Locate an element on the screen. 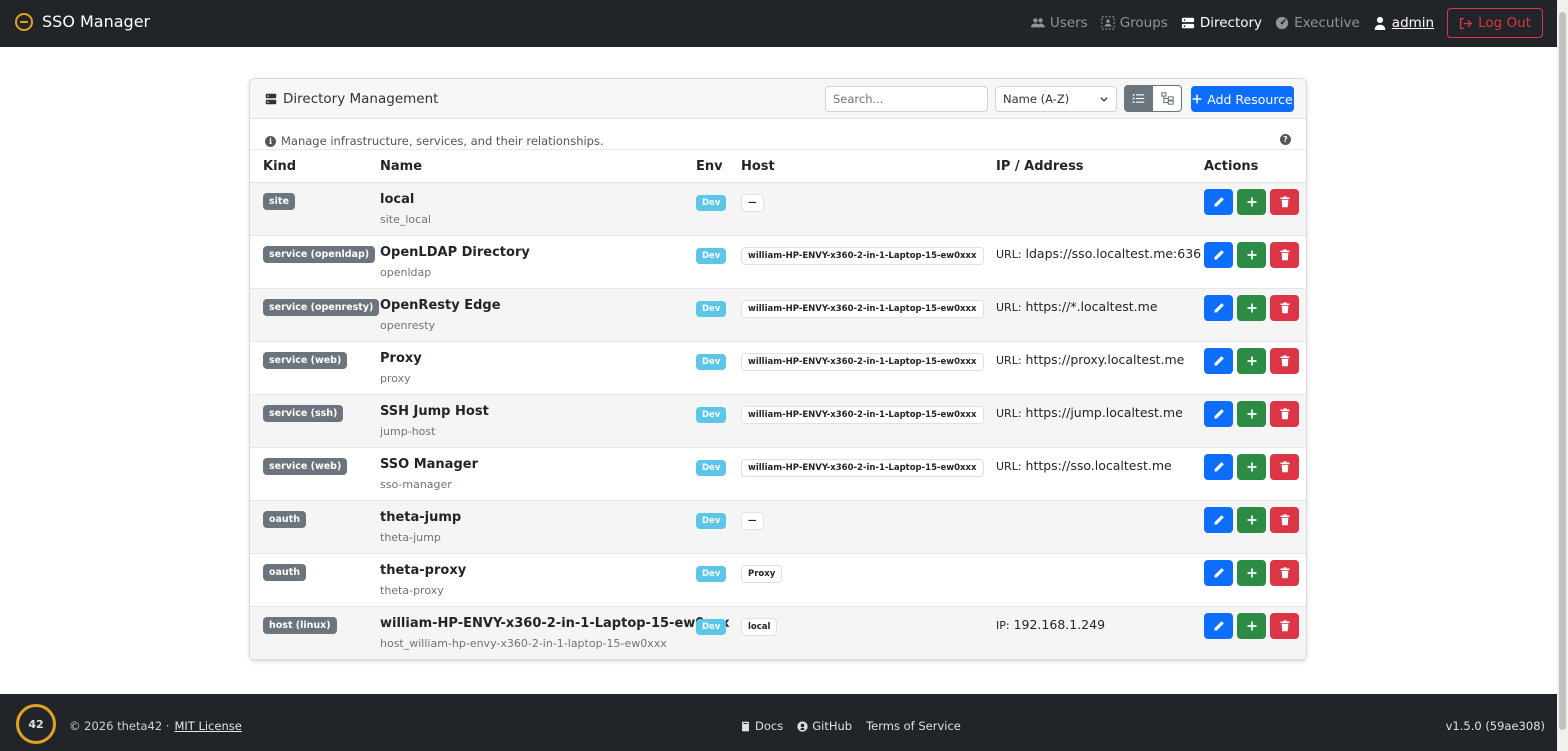 The width and height of the screenshot is (1568, 751). table-row: site local site_local Dev — is located at coordinates (778, 209).